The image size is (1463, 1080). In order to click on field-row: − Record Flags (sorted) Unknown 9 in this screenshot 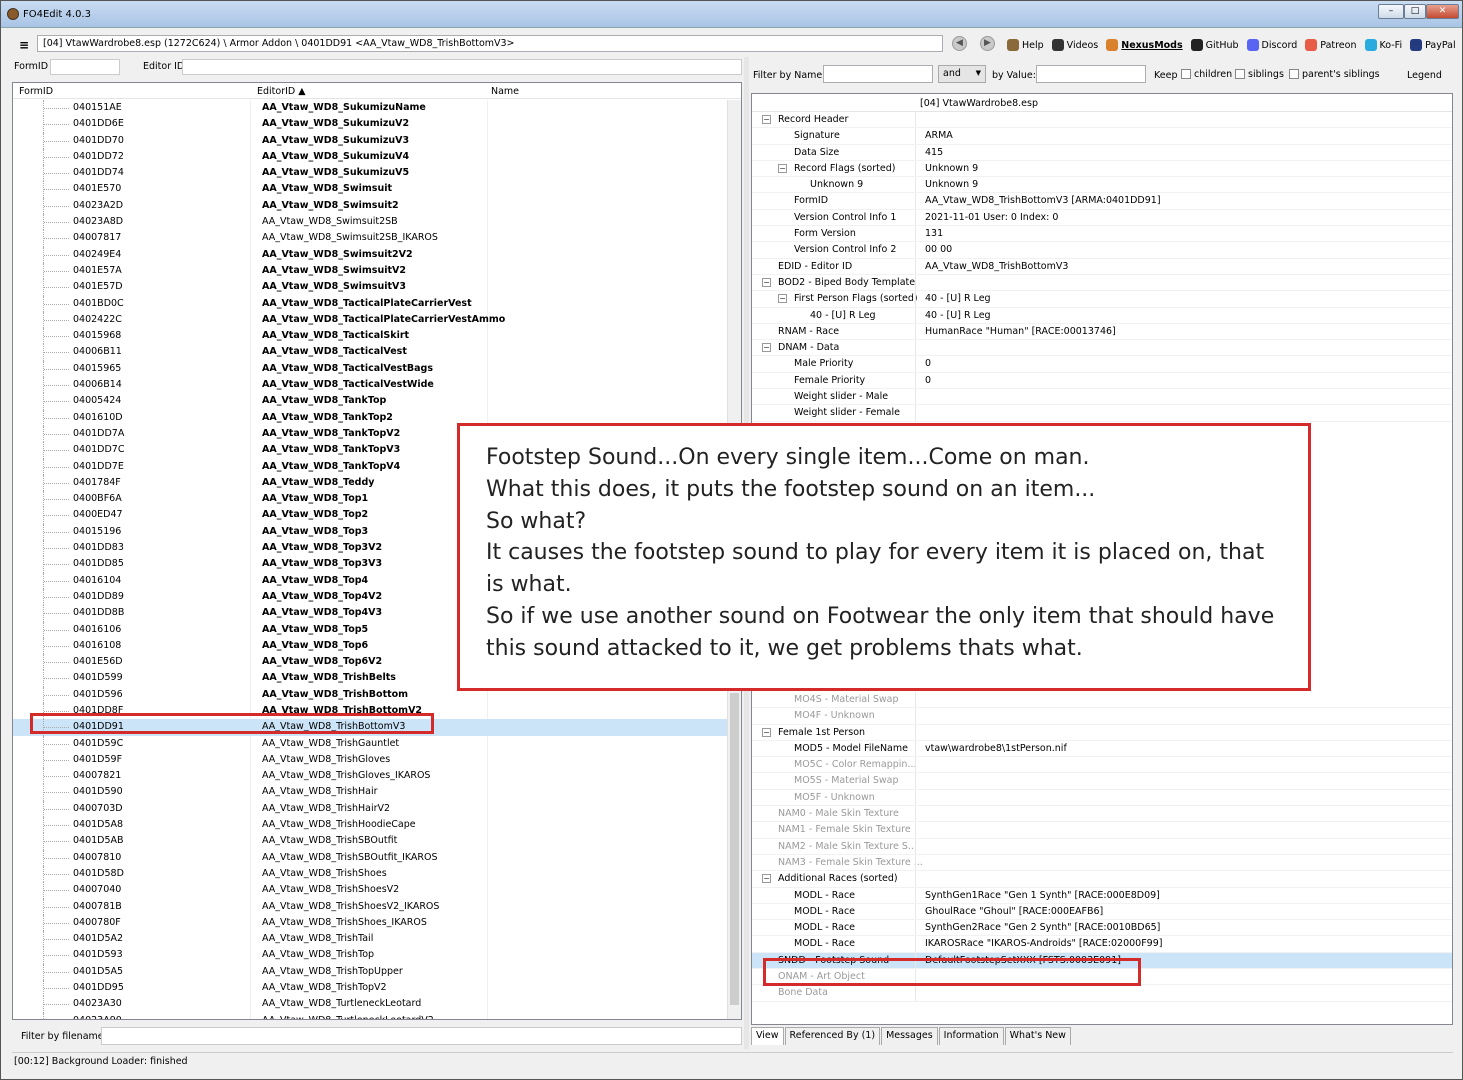, I will do `click(1102, 169)`.